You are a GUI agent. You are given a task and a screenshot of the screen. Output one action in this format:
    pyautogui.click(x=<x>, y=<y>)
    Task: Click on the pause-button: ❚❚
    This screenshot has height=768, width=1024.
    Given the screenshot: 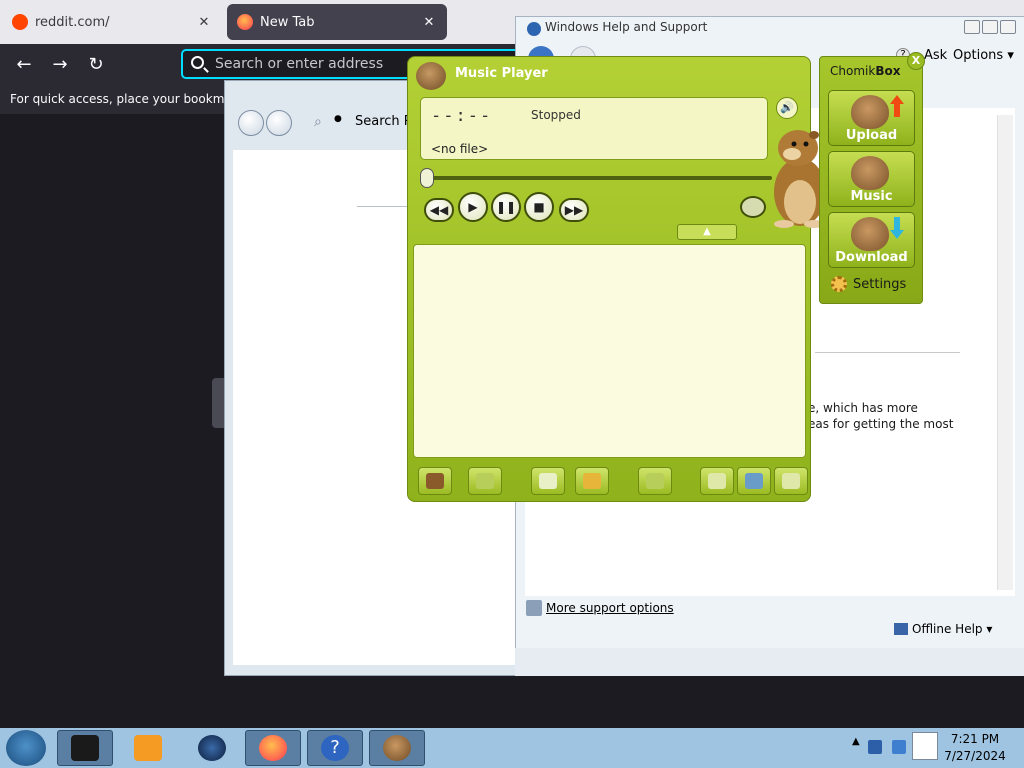 What is the action you would take?
    pyautogui.click(x=506, y=207)
    